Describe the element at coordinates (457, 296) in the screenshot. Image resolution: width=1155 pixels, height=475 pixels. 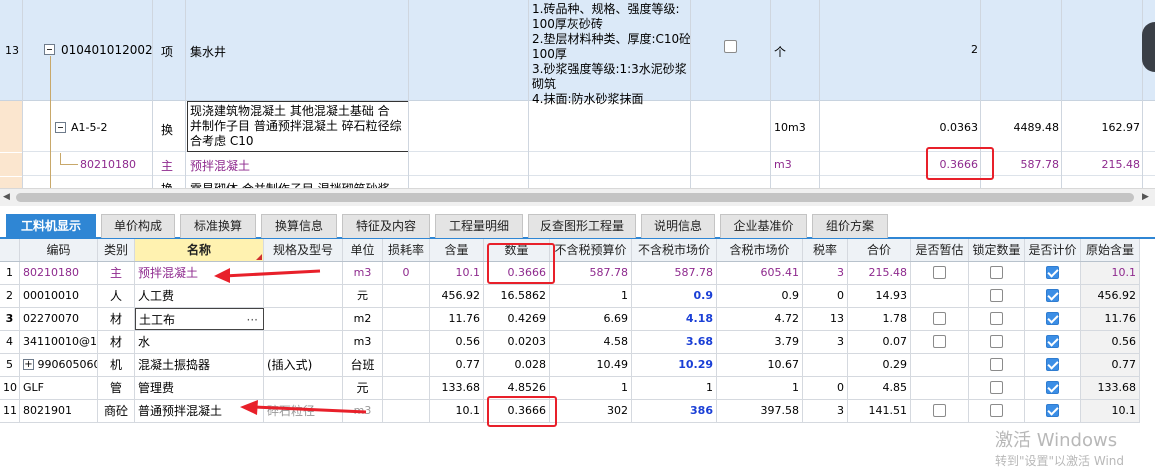
I see `cell-content: 456.92` at that location.